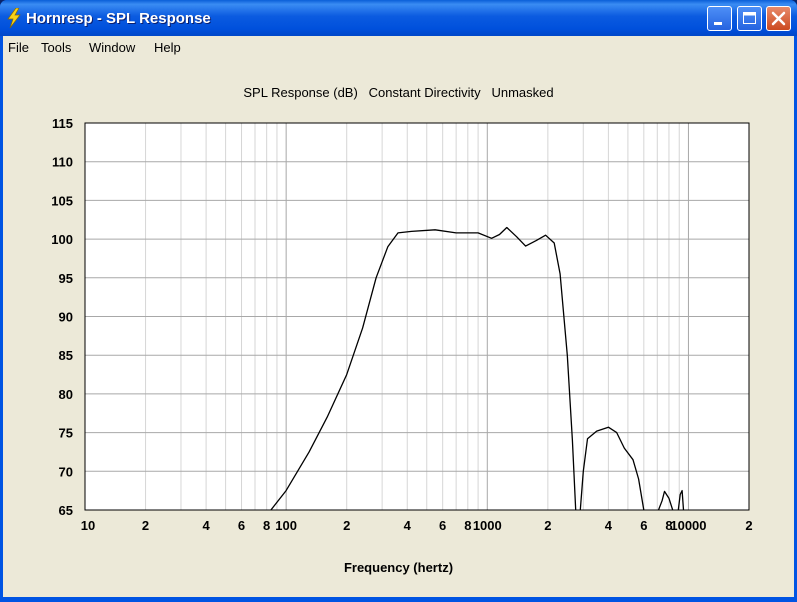 Image resolution: width=797 pixels, height=602 pixels. I want to click on close-button, so click(778, 18).